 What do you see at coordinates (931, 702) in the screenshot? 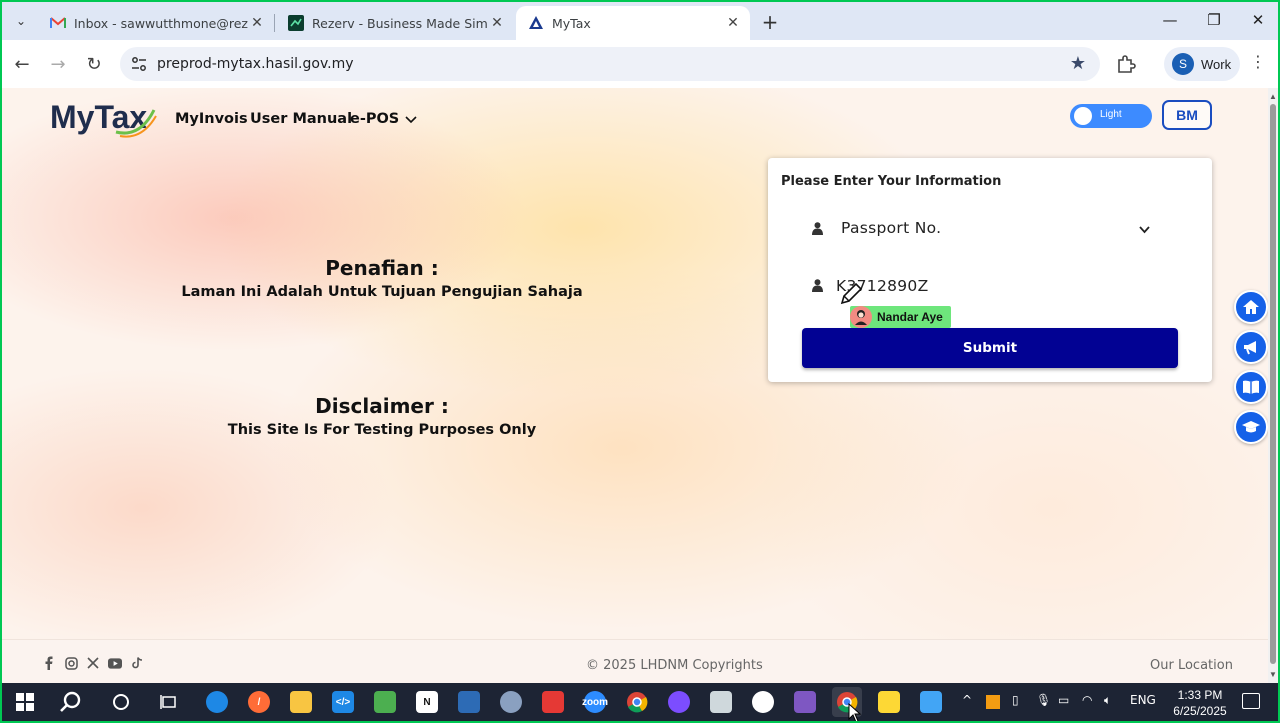
I see `photos-icon` at bounding box center [931, 702].